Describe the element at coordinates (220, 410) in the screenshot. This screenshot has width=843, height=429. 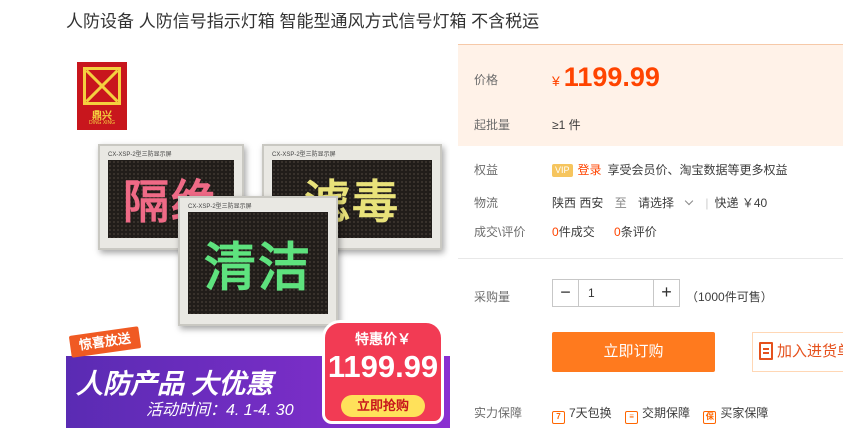
I see `promo-time: 活动时间：4. 1-4. 30` at that location.